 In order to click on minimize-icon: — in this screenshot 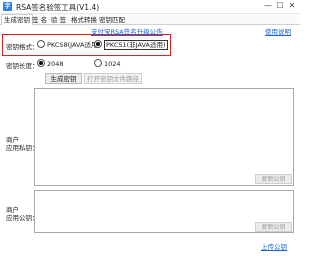, I will do `click(268, 5)`.